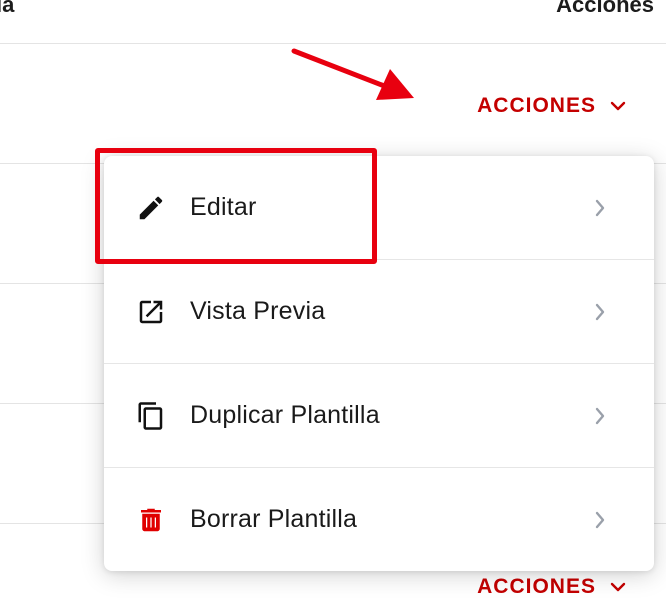  I want to click on menu-item-label: Borrar Plantilla, so click(274, 519).